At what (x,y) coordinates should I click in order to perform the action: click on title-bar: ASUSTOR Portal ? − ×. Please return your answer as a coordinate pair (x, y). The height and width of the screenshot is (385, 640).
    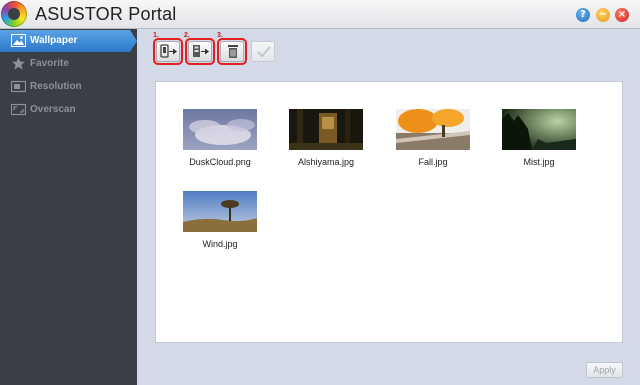
    Looking at the image, I should click on (320, 14).